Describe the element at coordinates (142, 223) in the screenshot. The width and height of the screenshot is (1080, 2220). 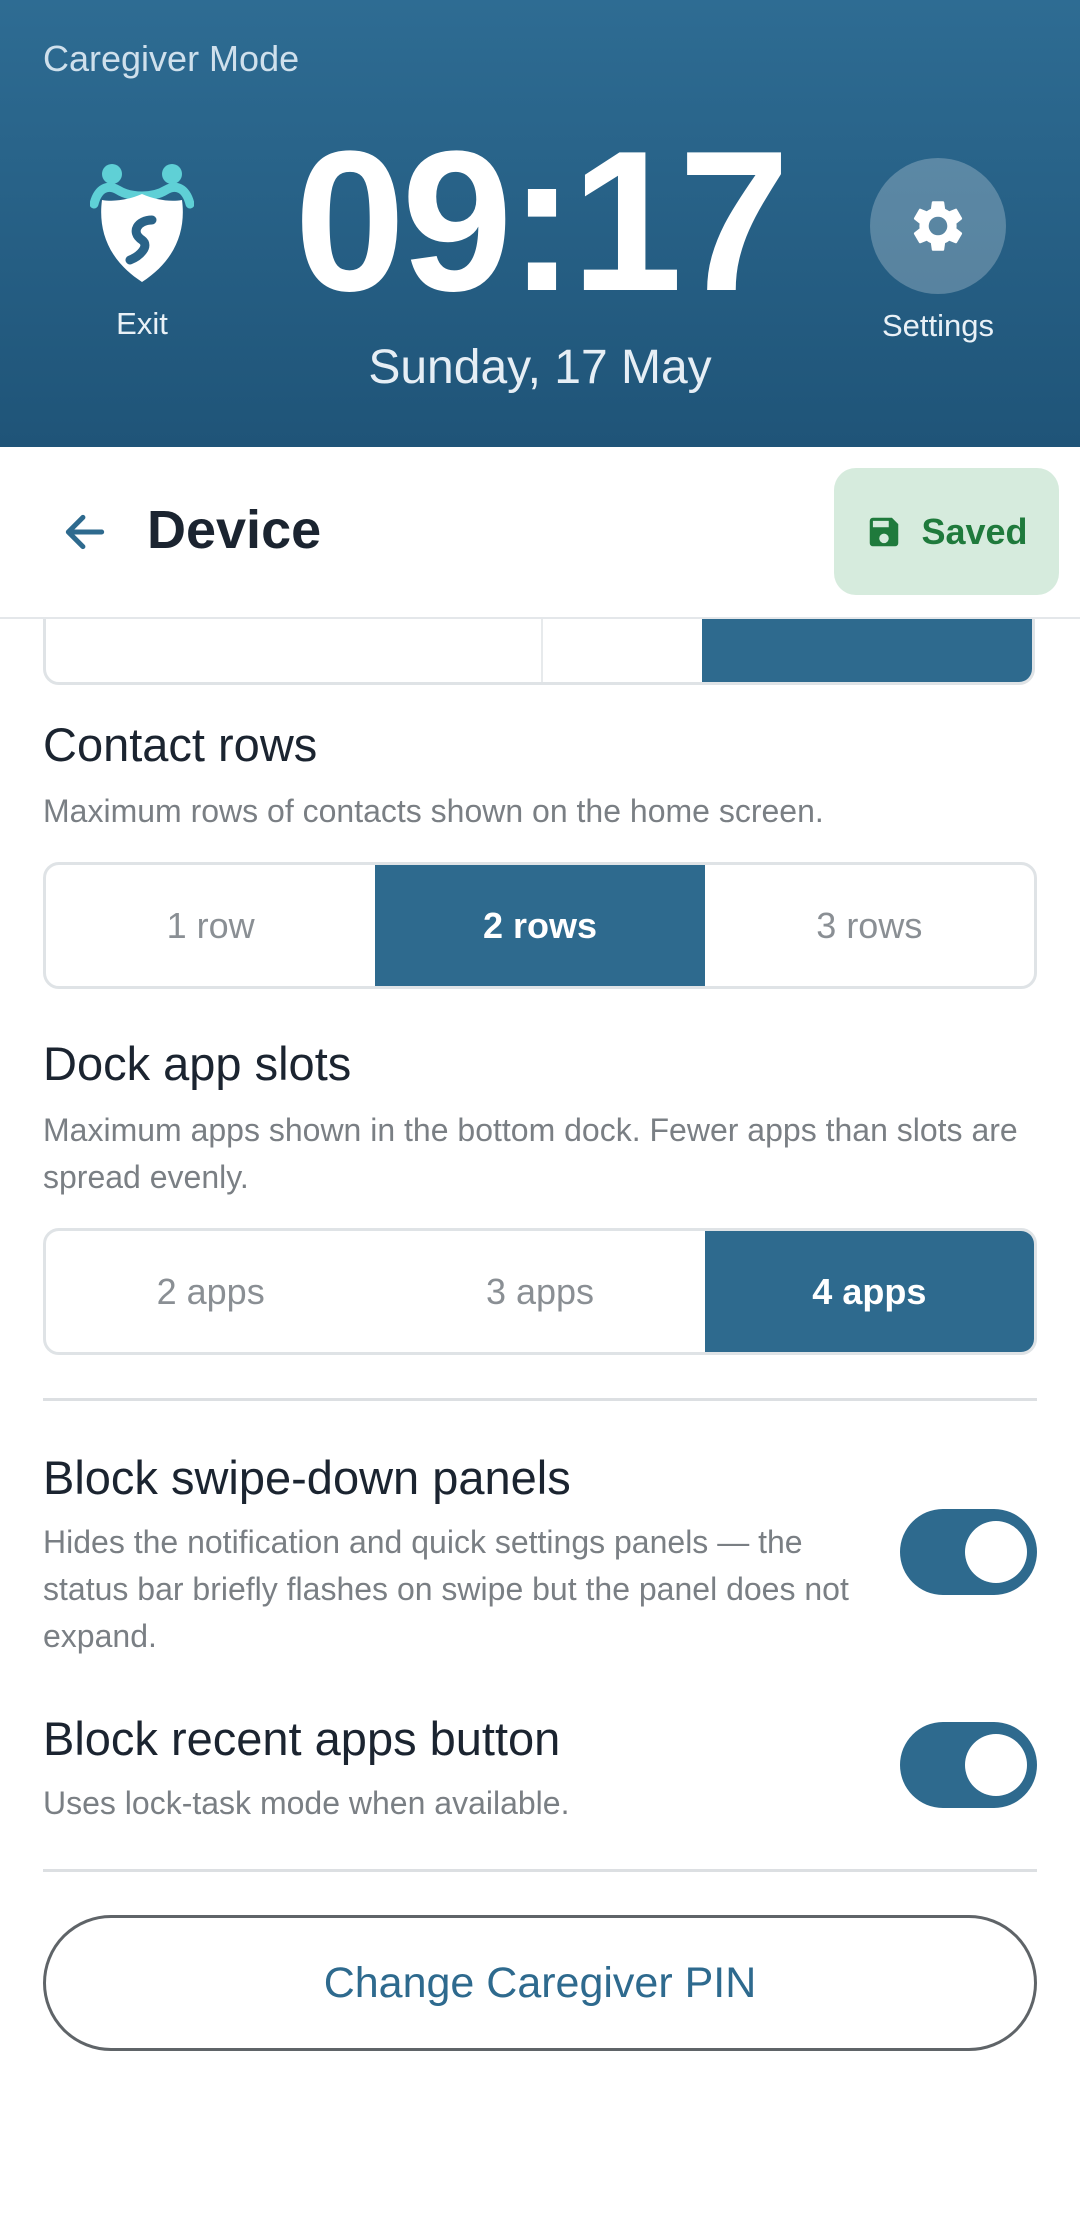
I see `shield-people-icon` at that location.